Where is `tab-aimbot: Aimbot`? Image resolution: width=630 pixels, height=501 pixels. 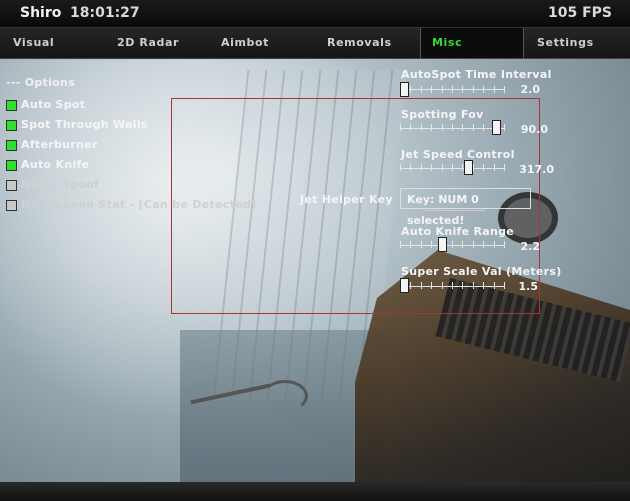 tab-aimbot: Aimbot is located at coordinates (245, 43).